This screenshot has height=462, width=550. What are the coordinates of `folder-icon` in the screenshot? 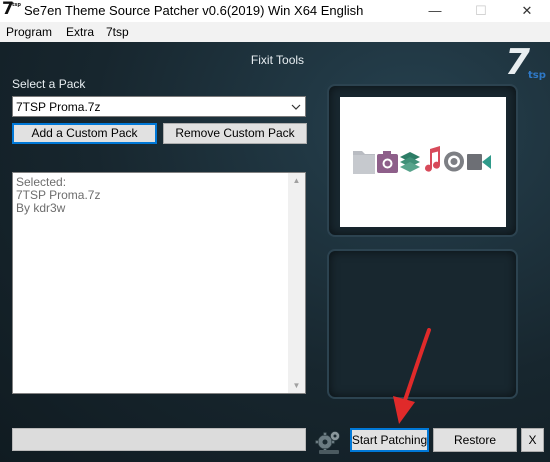 It's located at (364, 162).